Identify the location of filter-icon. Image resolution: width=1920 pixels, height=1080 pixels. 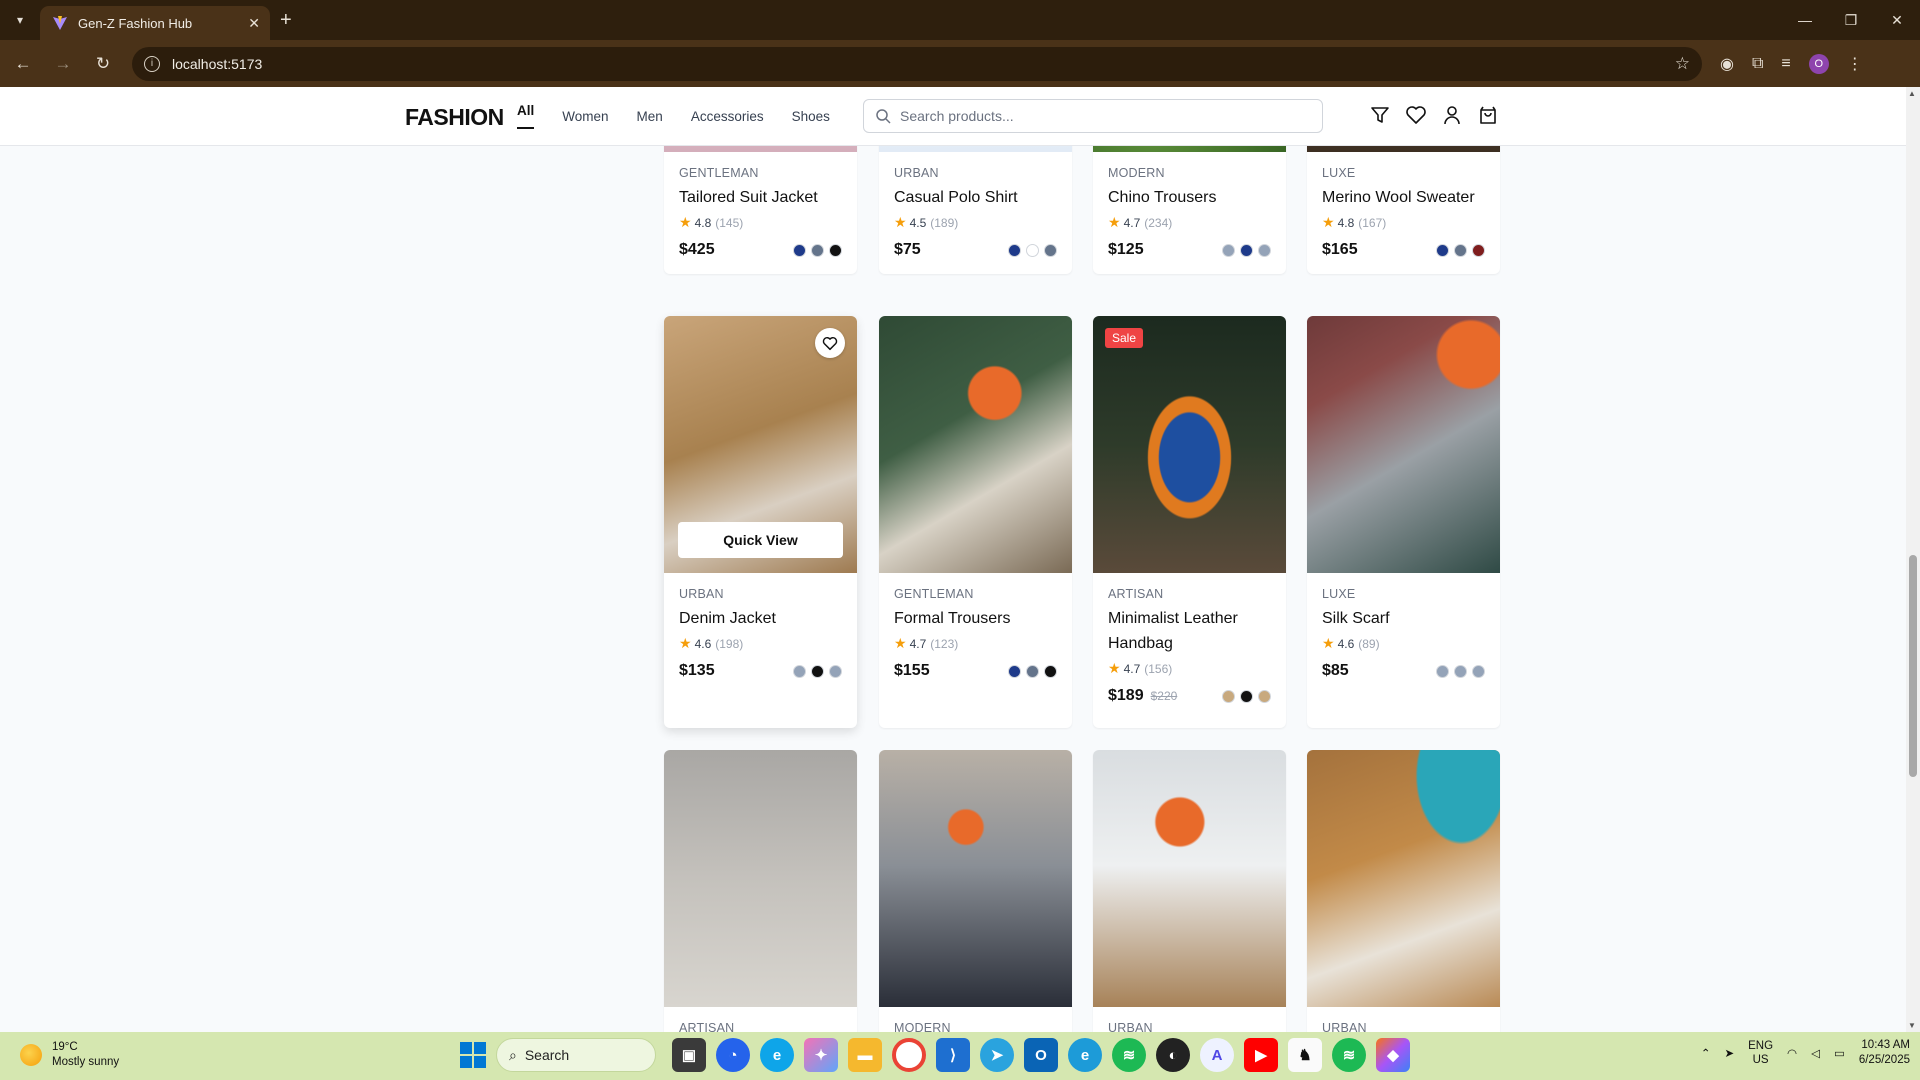
(1380, 115).